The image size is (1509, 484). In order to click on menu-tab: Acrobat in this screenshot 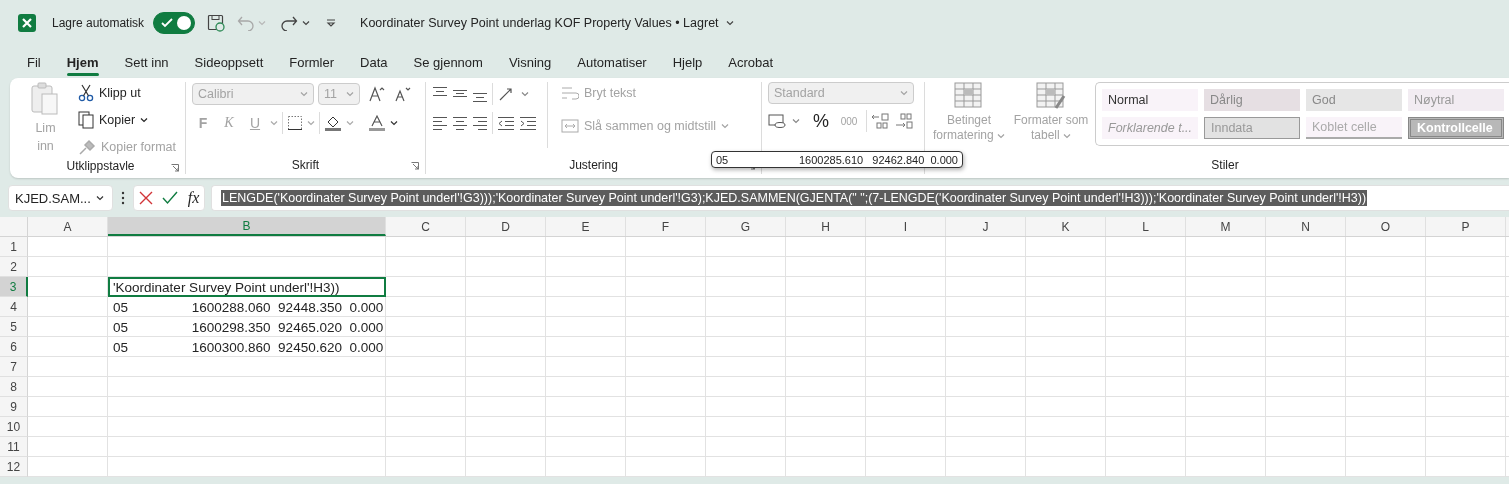, I will do `click(751, 62)`.